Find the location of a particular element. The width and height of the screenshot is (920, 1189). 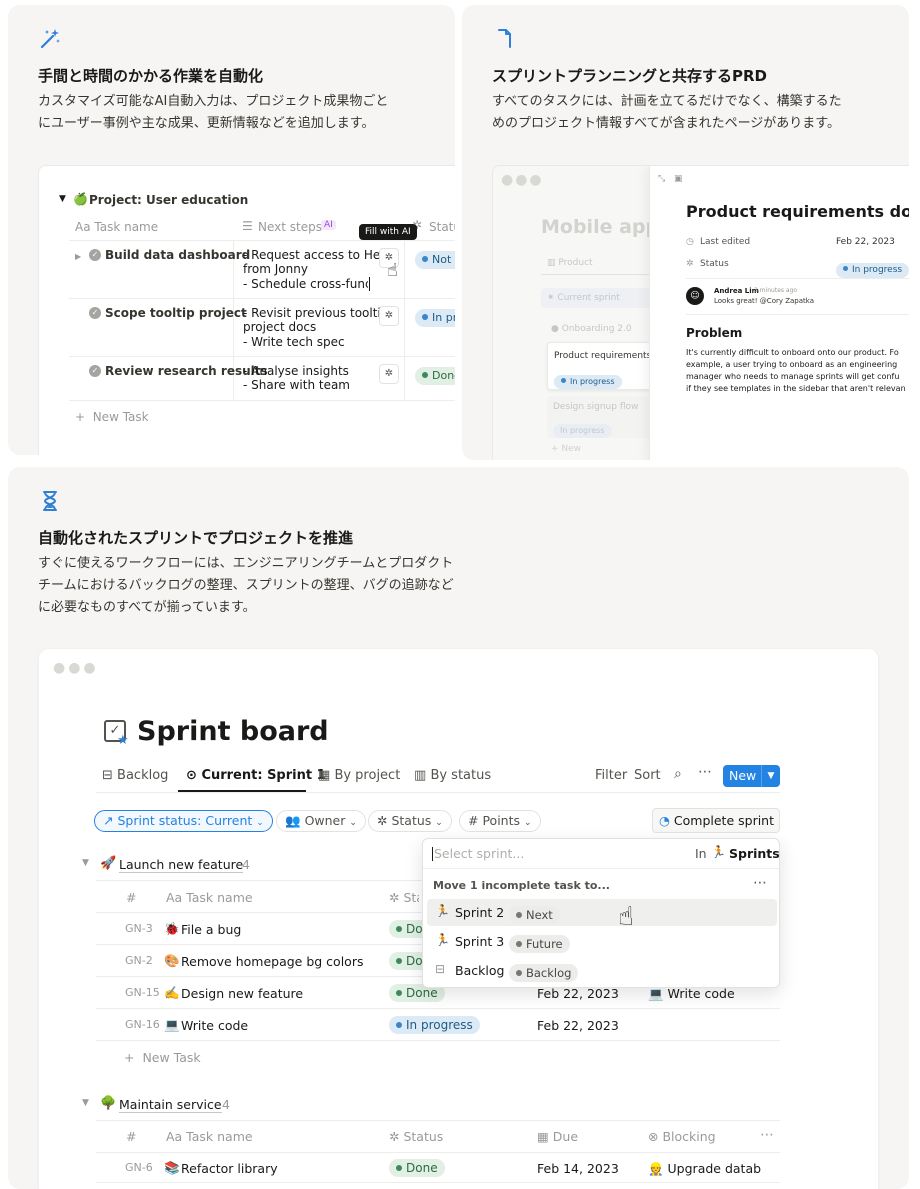

feature-desc-line2: チームにおけるバックログの整理、スプリントの整理、バグの追跡など is located at coordinates (246, 585).